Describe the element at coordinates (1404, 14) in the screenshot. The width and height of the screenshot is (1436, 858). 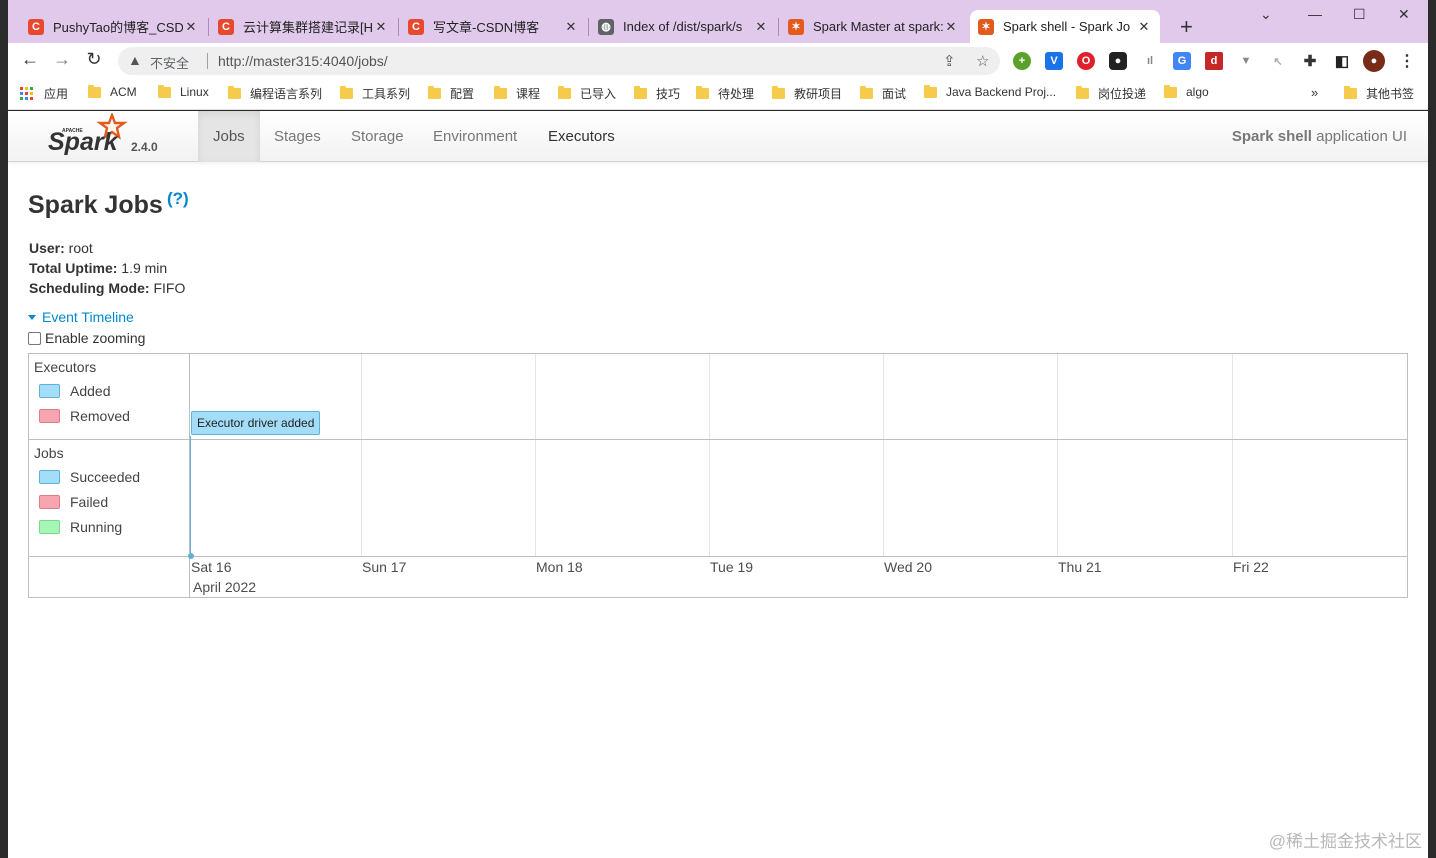
I see `close-window-icon: ✕` at that location.